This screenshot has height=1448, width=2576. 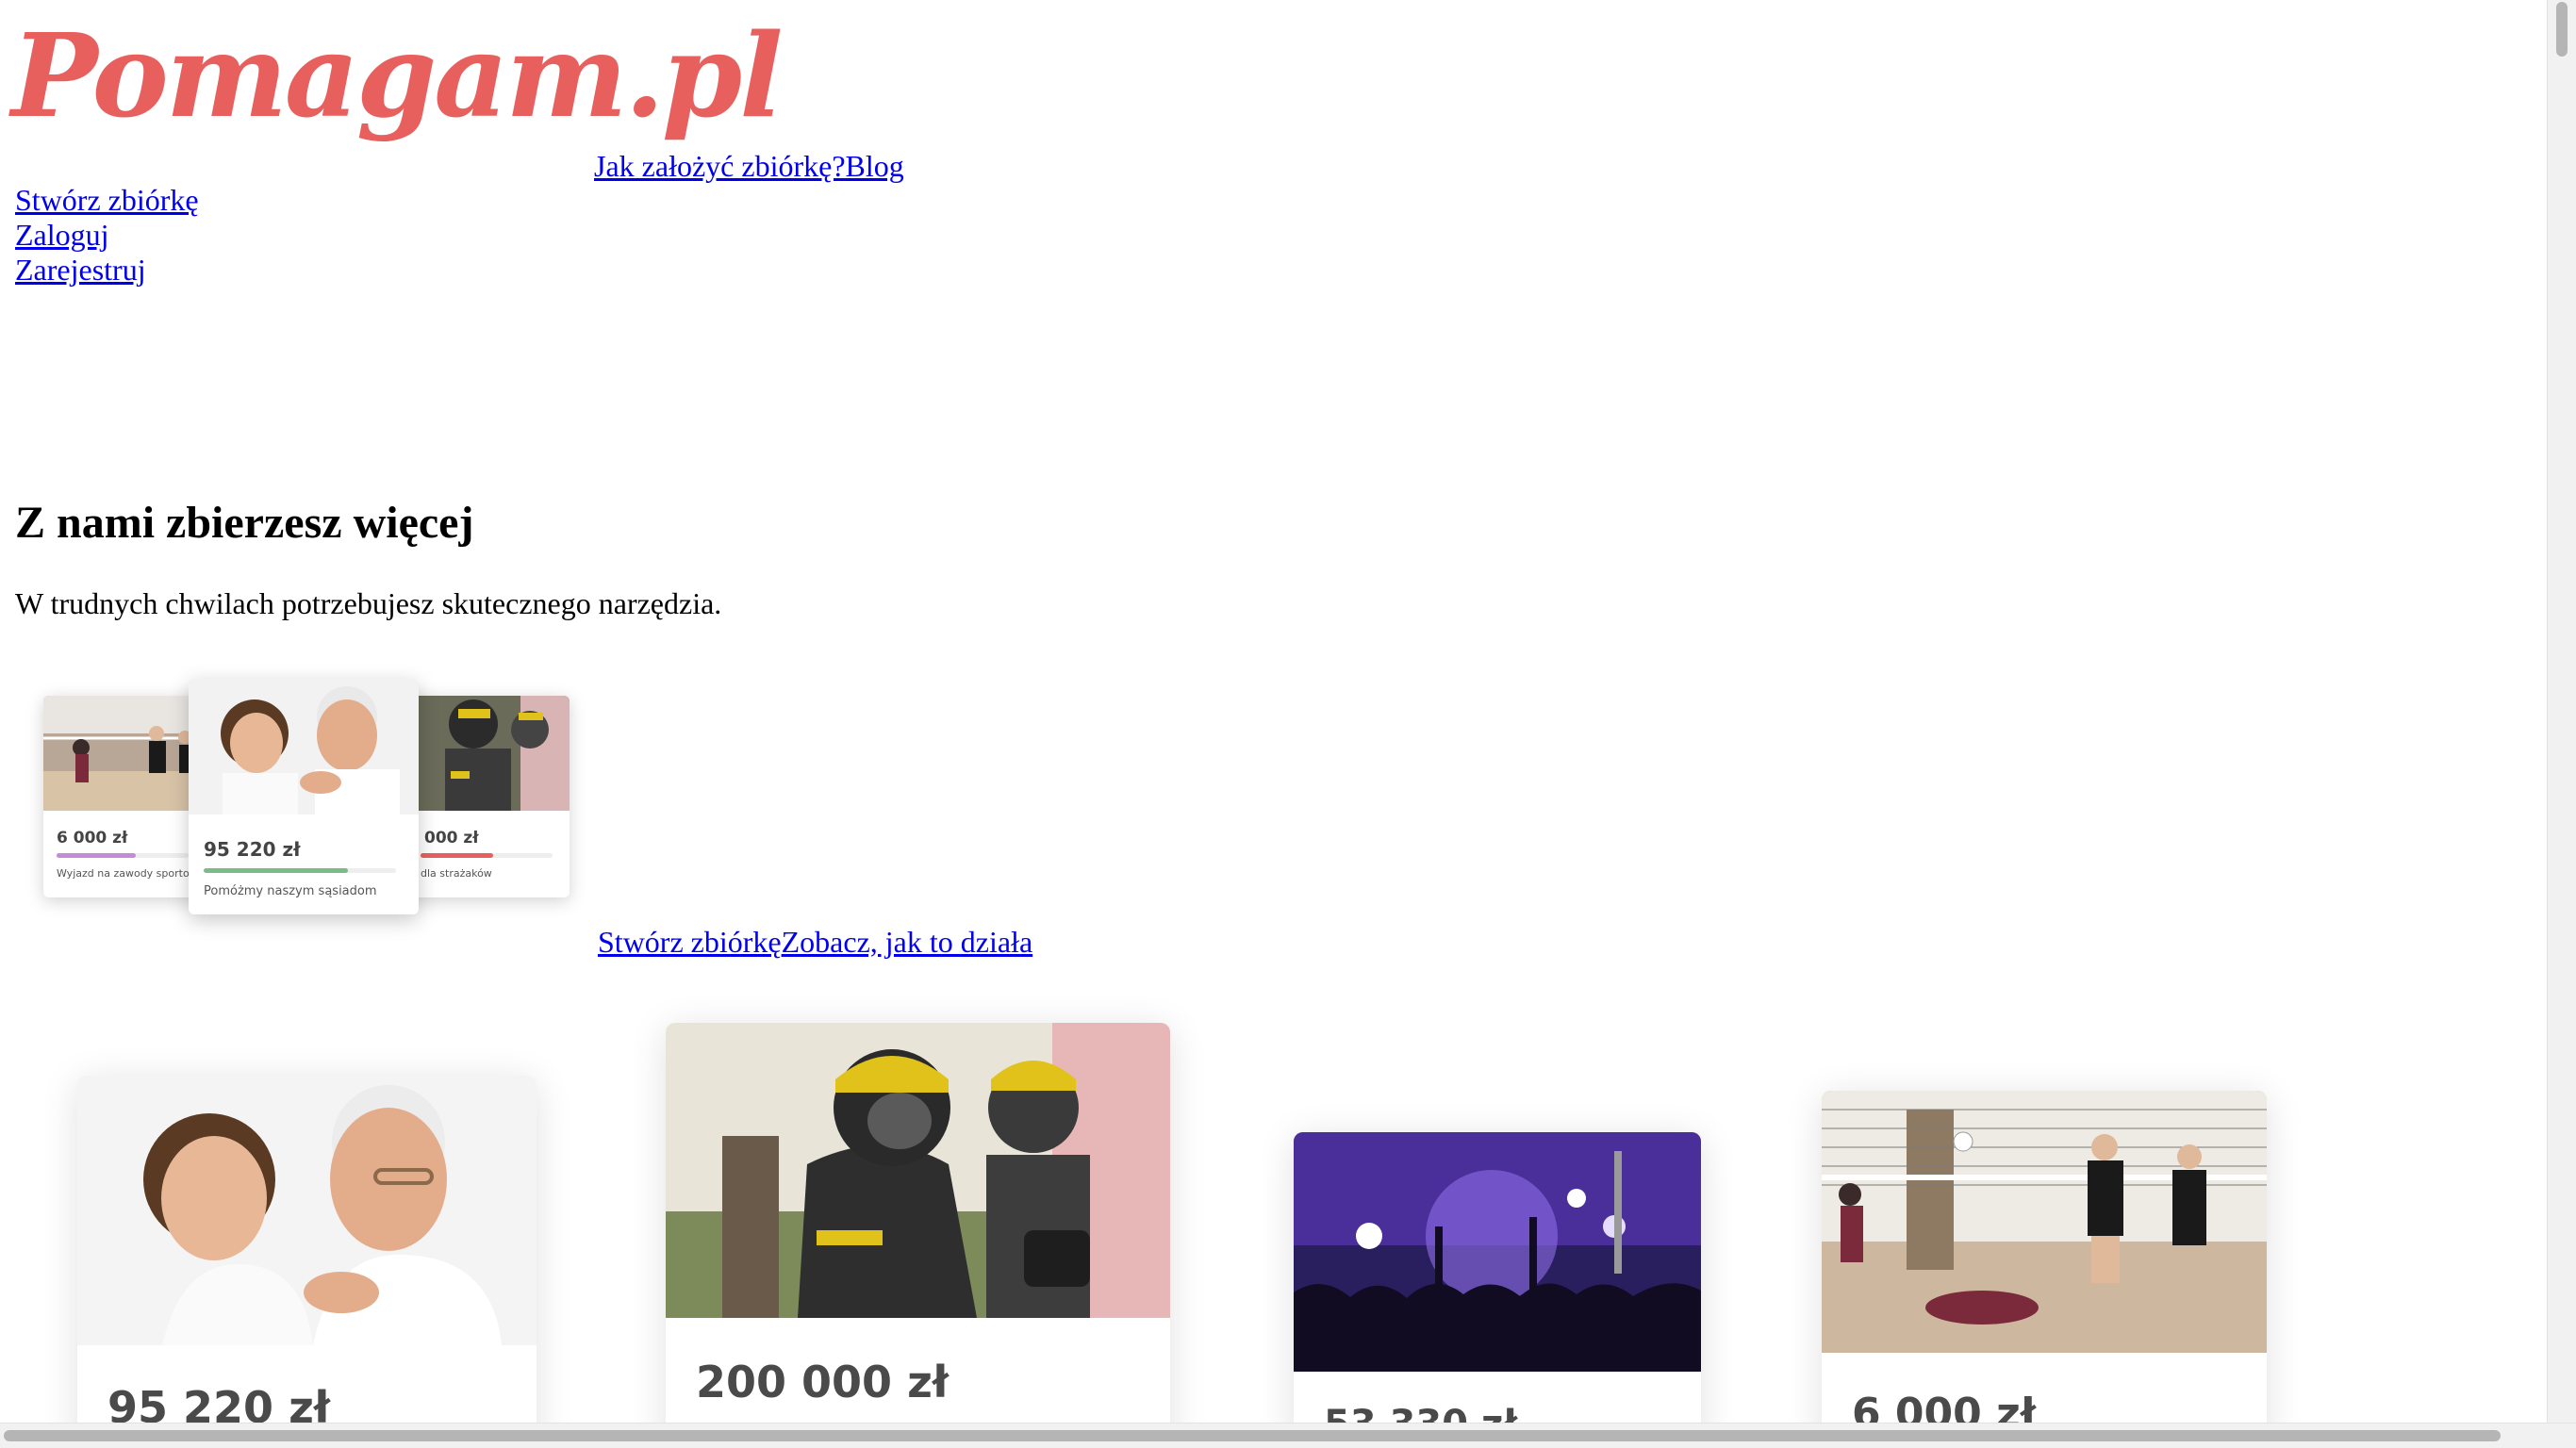 I want to click on hero-cta: Stwórz zbiórkęZobacz, jak to działa, so click(x=815, y=942).